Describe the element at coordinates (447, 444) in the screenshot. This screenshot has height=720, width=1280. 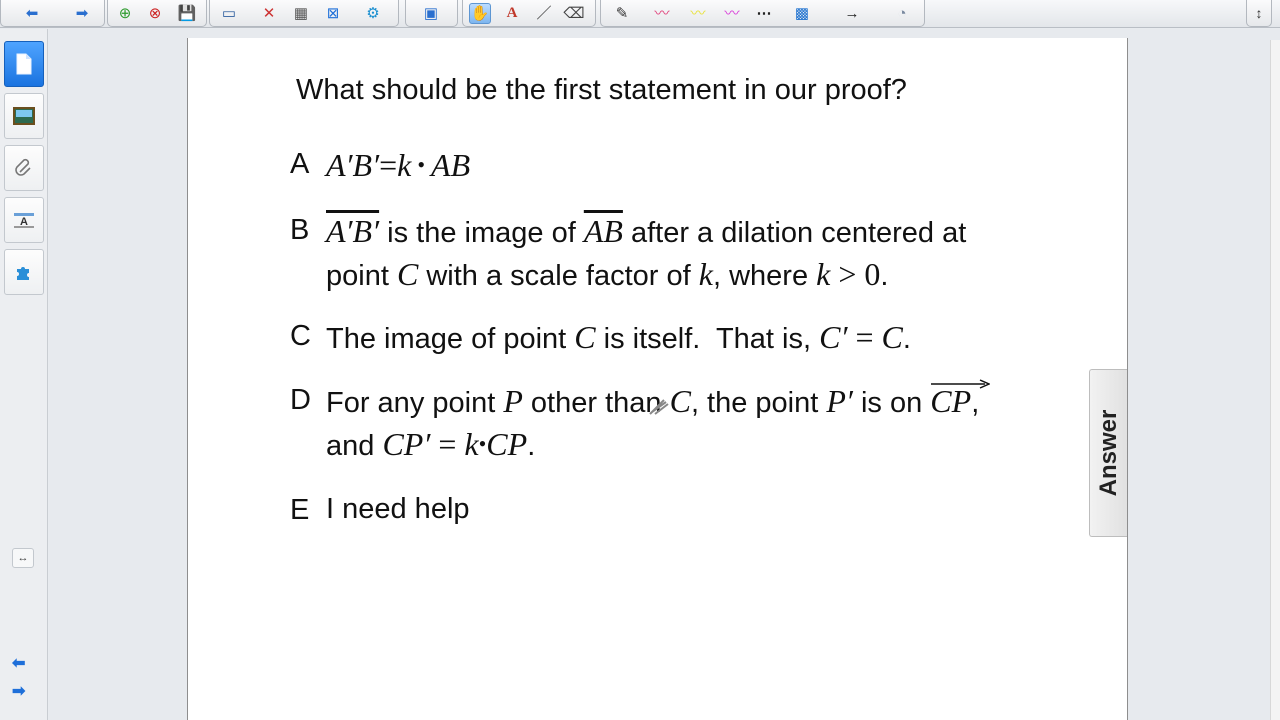
I see `option-d-equals: =` at that location.